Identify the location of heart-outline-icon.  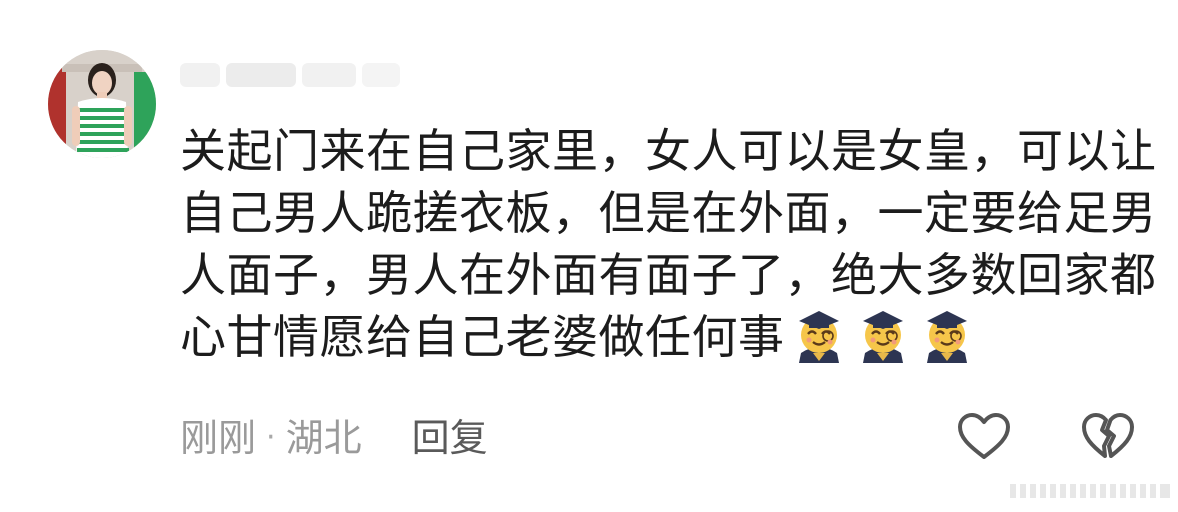
(984, 436).